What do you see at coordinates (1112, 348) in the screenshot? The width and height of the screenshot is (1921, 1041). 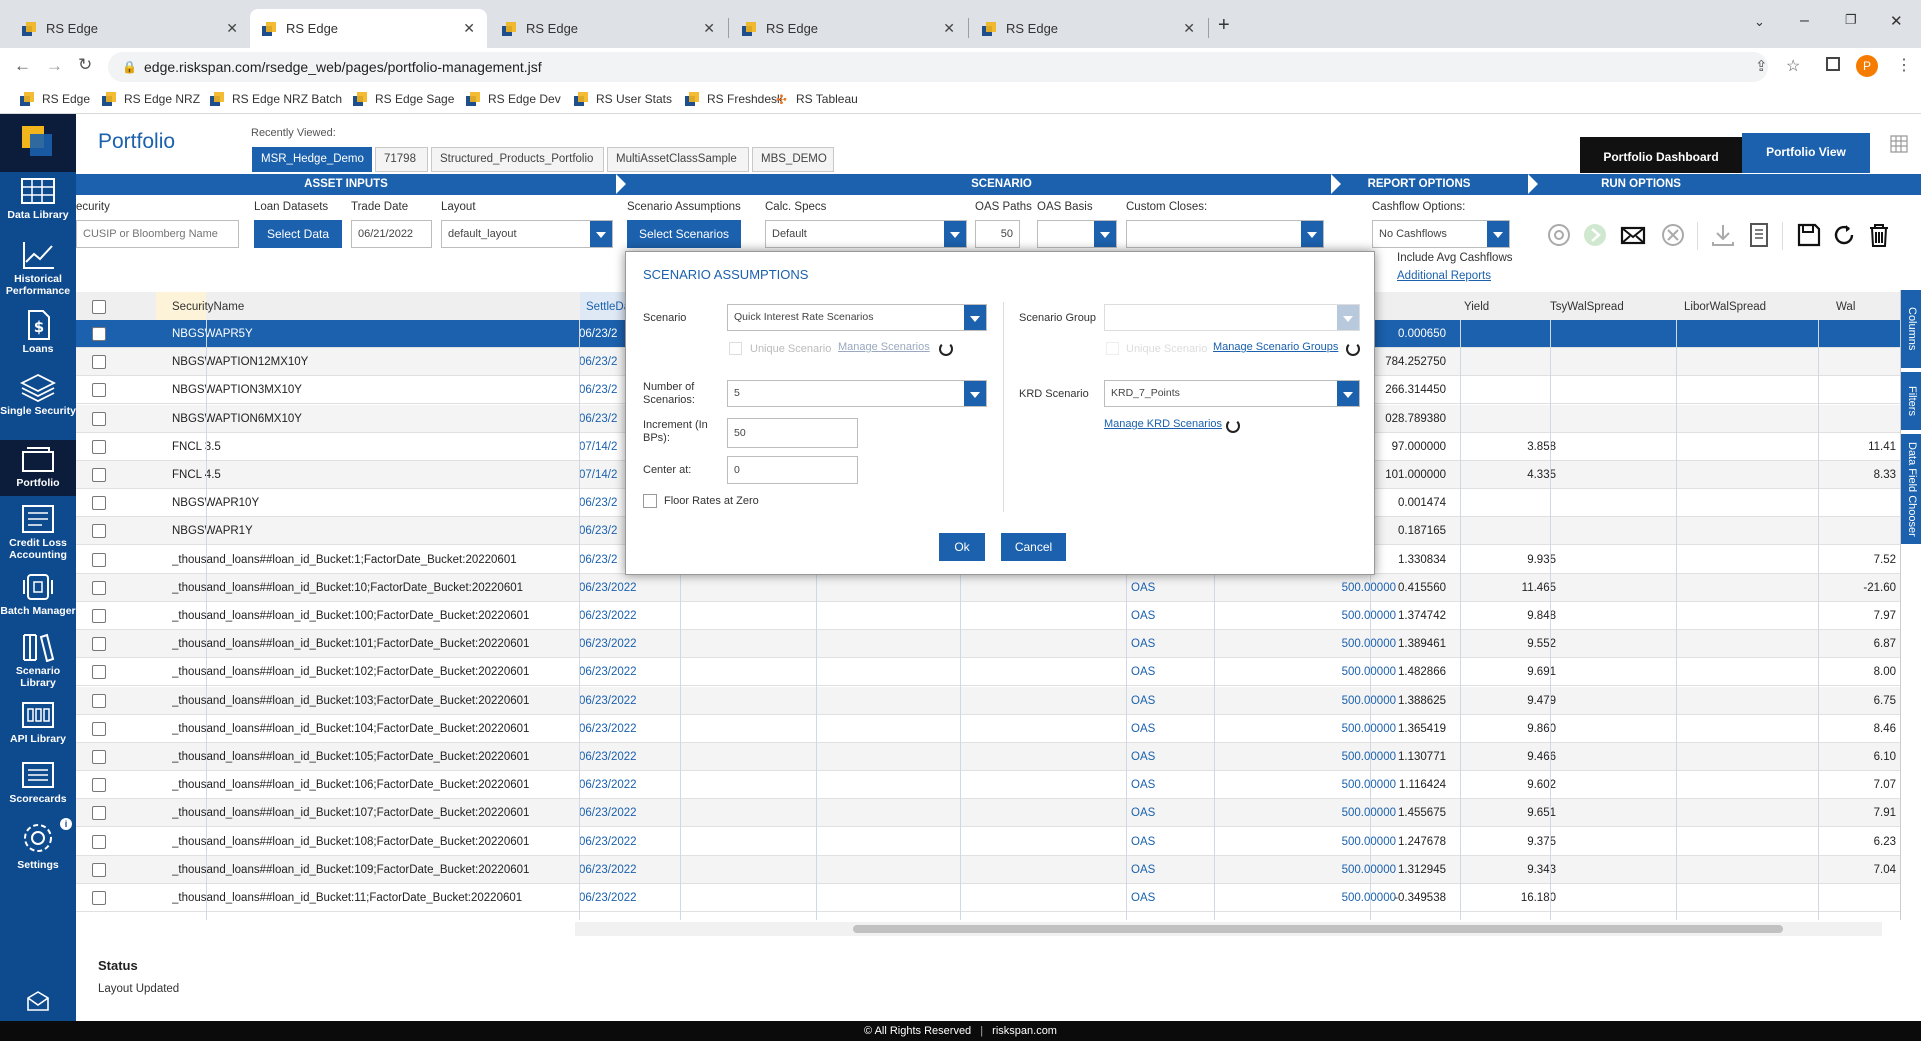 I see `unique-scenario-group-checkbox` at bounding box center [1112, 348].